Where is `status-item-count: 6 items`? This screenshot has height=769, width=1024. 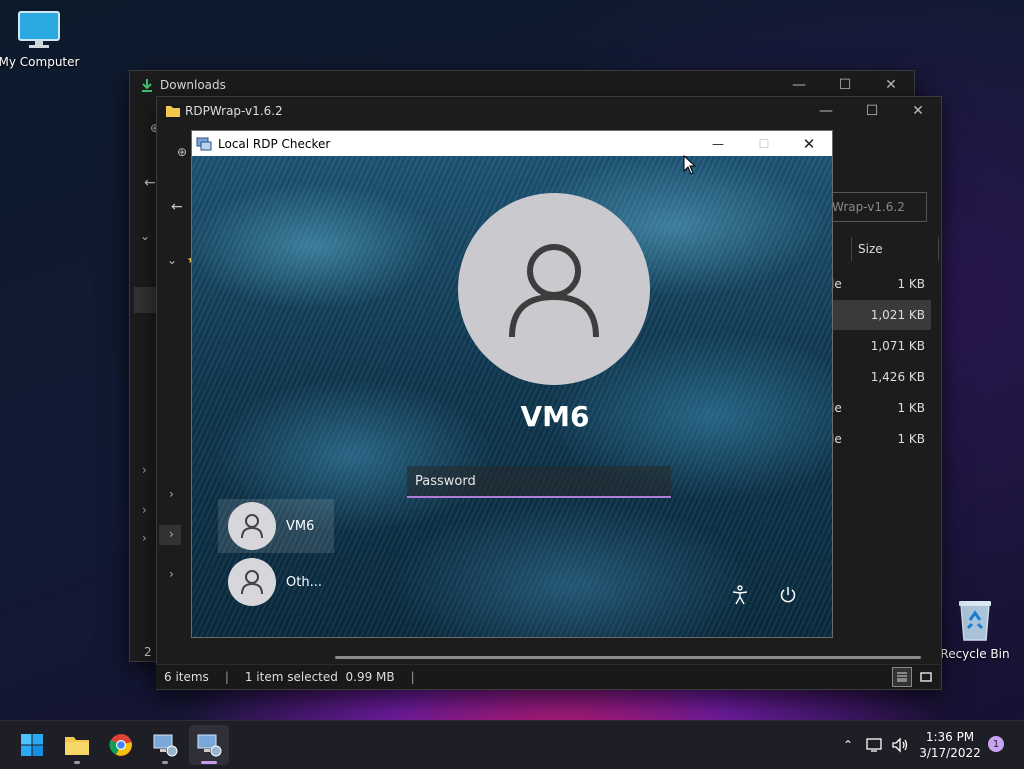 status-item-count: 6 items is located at coordinates (186, 677).